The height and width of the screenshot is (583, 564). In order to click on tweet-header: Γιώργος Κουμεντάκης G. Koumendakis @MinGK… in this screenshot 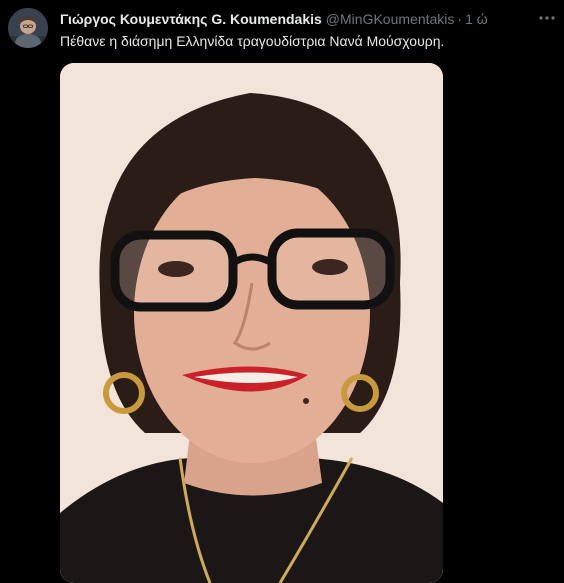, I will do `click(297, 19)`.